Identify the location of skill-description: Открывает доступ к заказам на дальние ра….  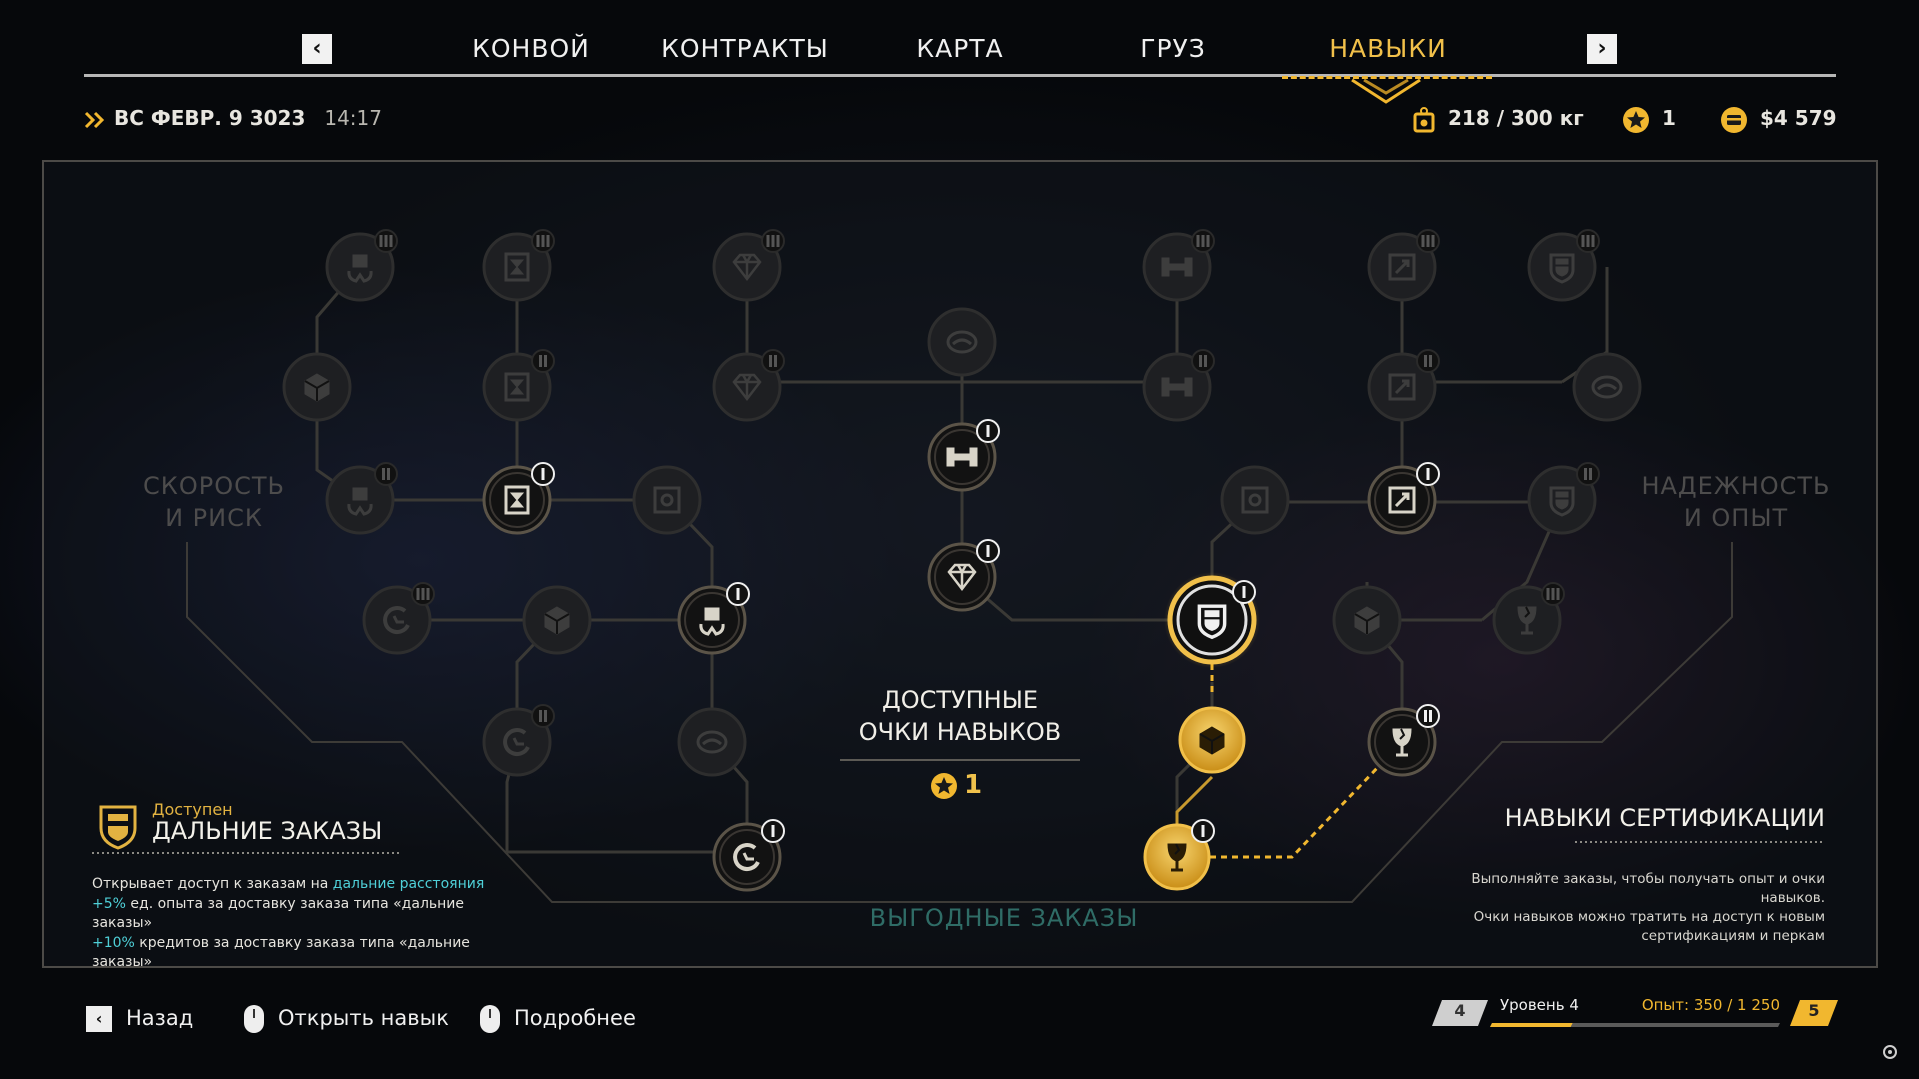
(302, 924).